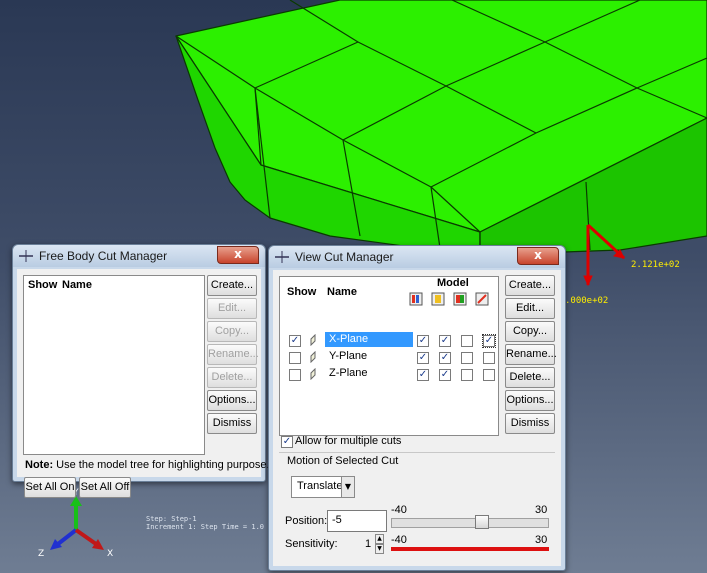 The image size is (707, 573). Describe the element at coordinates (379, 539) in the screenshot. I see `spin-up-icon: ▲` at that location.